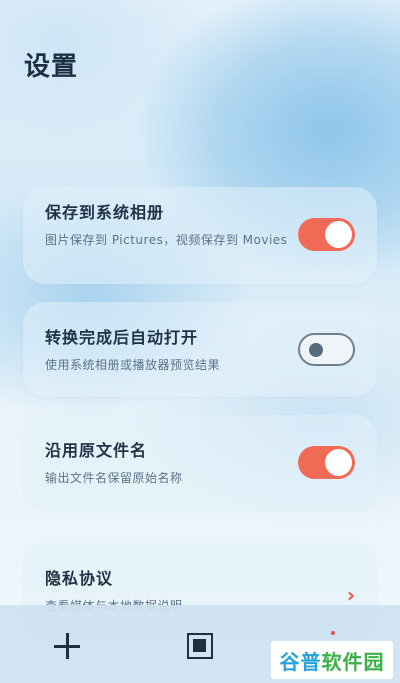 The width and height of the screenshot is (400, 683). I want to click on setting-title: 隐私协议, so click(79, 578).